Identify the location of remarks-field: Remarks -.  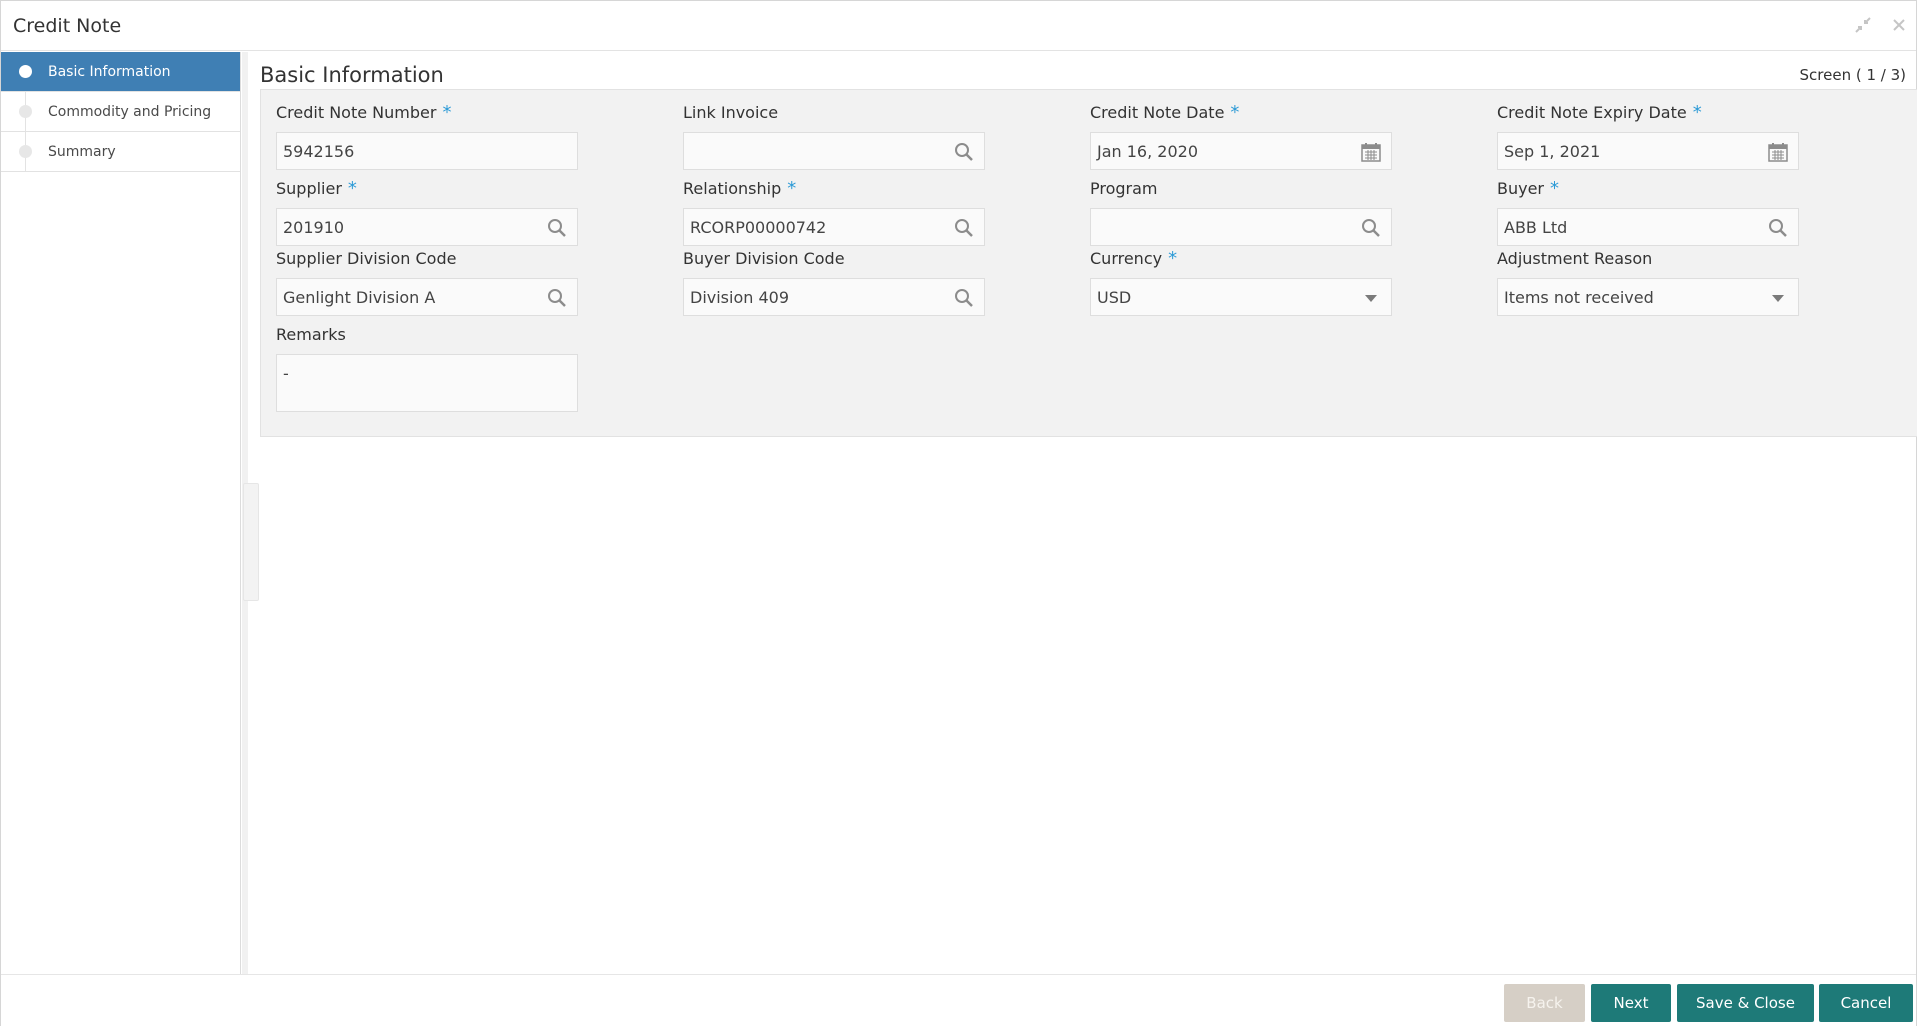
(427, 368).